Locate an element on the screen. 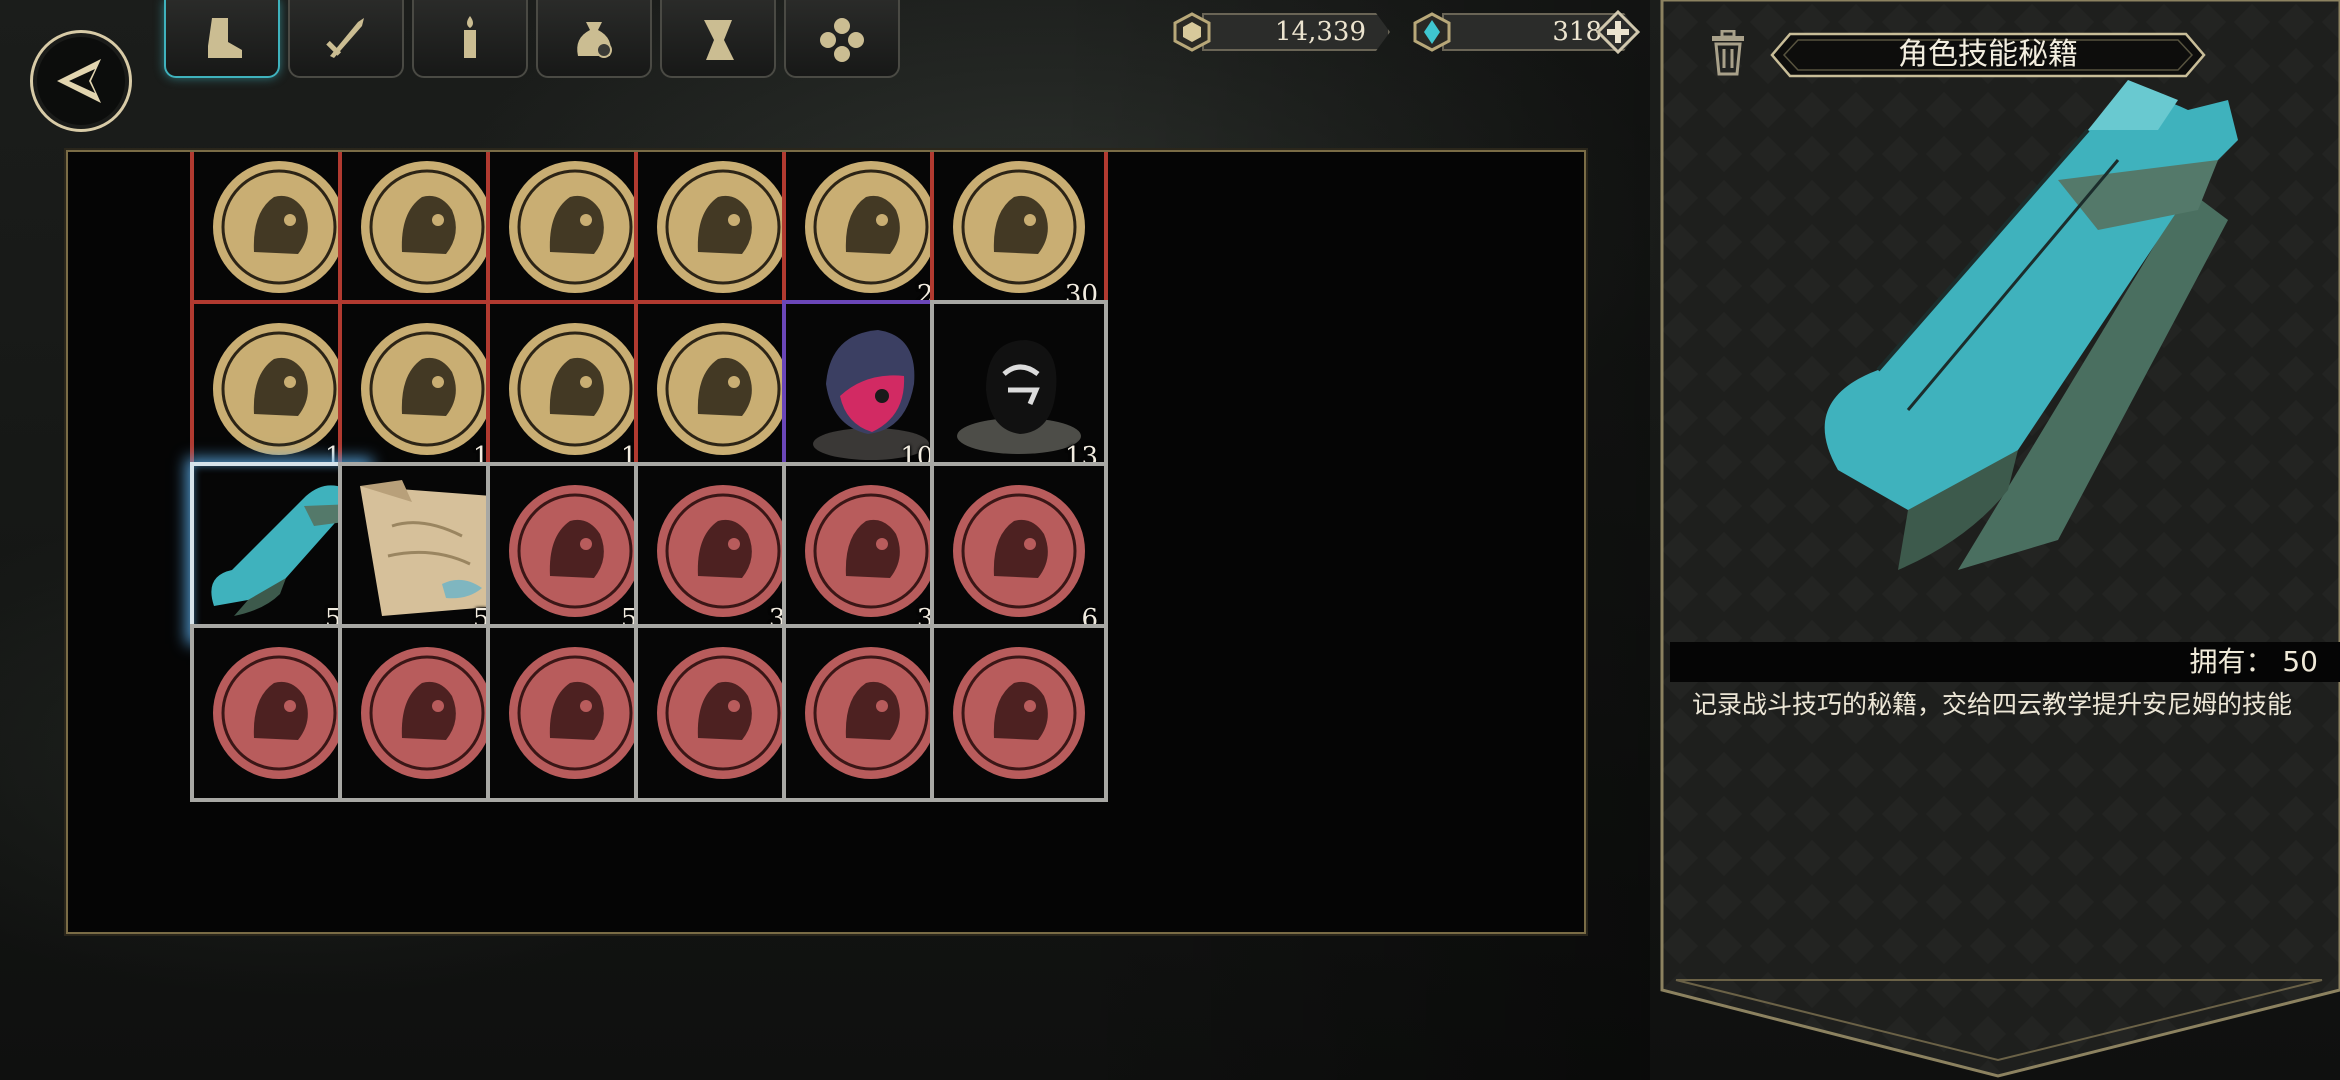 This screenshot has height=1080, width=2340. gold-coin-icon is located at coordinates (1192, 32).